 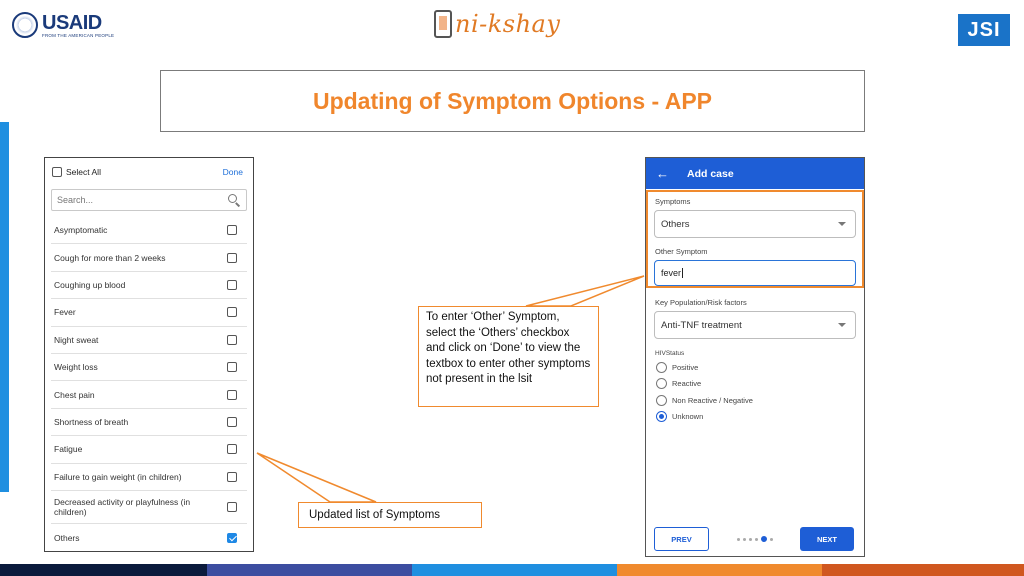 What do you see at coordinates (683, 273) in the screenshot?
I see `text-cursor` at bounding box center [683, 273].